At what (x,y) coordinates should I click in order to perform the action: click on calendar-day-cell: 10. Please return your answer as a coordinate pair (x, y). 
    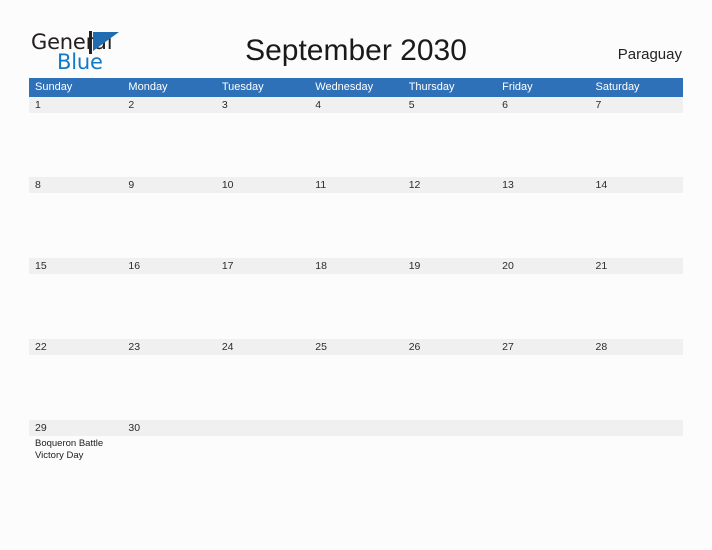
    Looking at the image, I should click on (262, 217).